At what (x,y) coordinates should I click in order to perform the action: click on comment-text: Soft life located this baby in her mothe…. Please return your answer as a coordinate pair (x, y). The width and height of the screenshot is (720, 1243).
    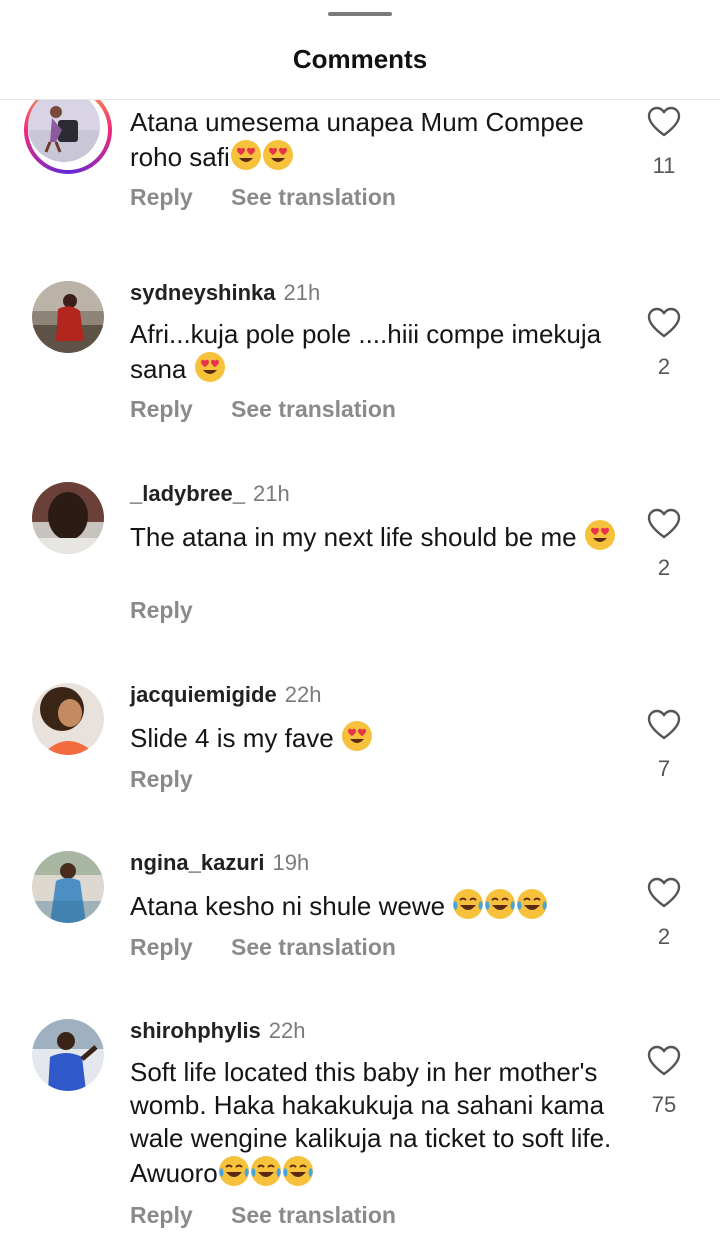
    Looking at the image, I should click on (371, 1122).